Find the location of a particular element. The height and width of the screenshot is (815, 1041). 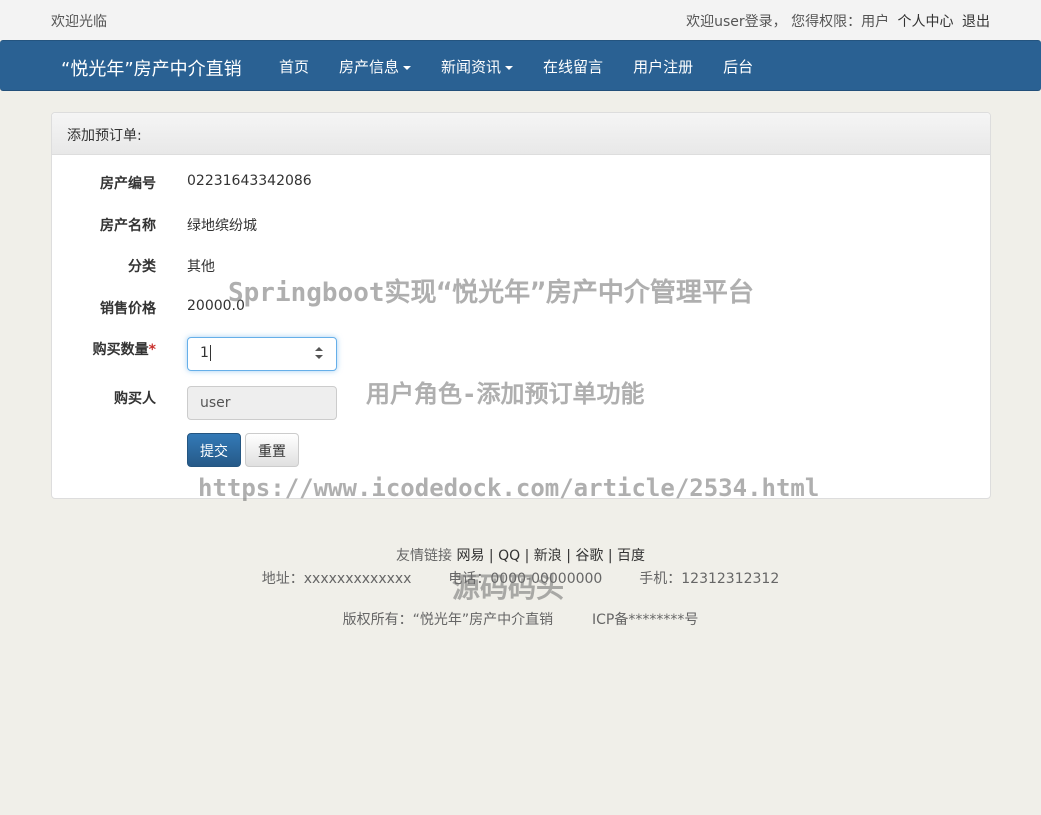

required-mark: * is located at coordinates (152, 350).